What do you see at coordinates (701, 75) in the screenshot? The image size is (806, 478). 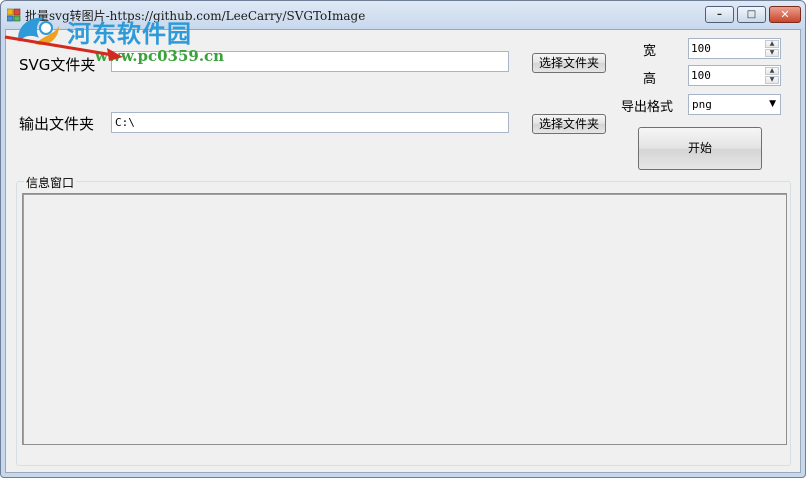 I see `height-value: 100` at bounding box center [701, 75].